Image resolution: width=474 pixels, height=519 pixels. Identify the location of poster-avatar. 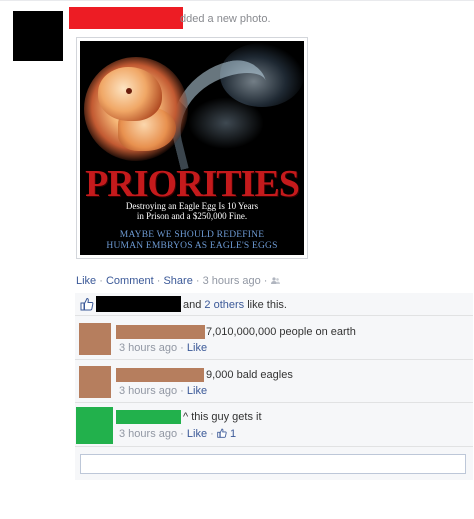
(38, 36).